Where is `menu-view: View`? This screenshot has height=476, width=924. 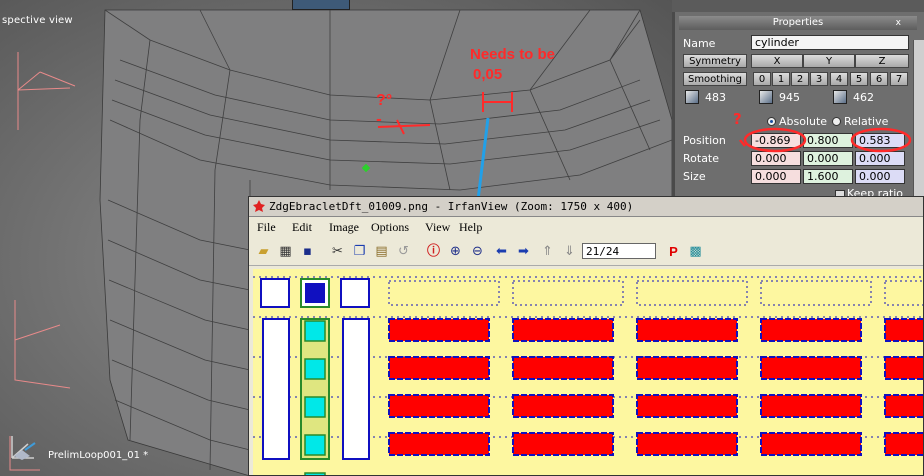
menu-view: View is located at coordinates (437, 227).